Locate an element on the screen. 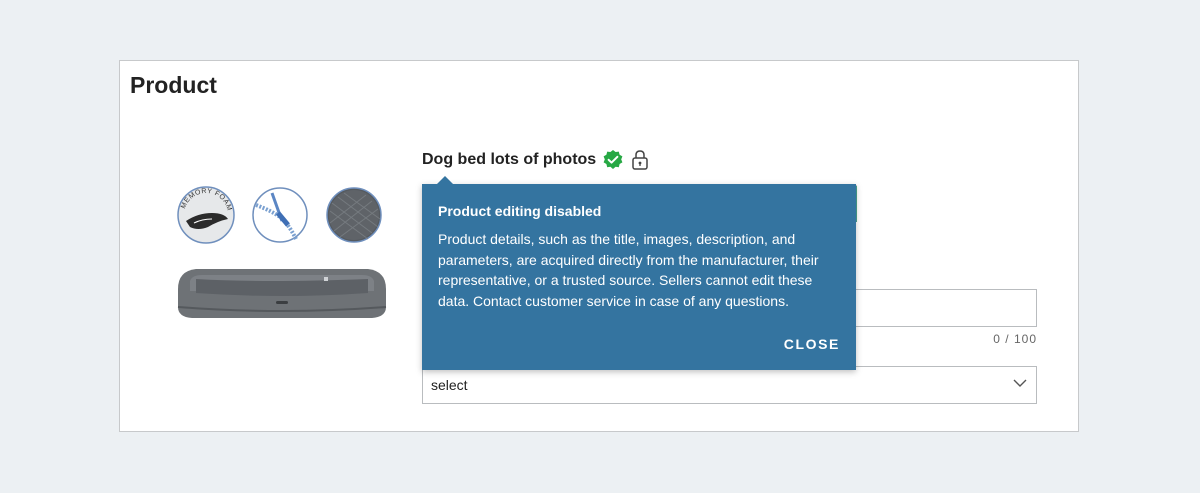 Image resolution: width=1200 pixels, height=493 pixels. chevron-down-icon is located at coordinates (1020, 385).